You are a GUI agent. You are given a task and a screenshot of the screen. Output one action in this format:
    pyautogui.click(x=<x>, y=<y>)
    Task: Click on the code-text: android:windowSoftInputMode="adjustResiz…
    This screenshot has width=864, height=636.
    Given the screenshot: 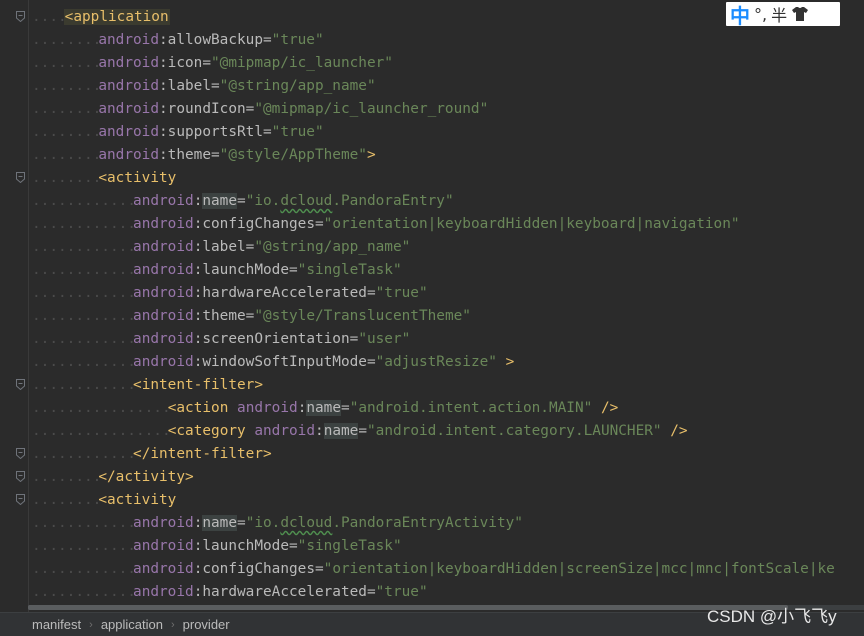 What is the action you would take?
    pyautogui.click(x=323, y=362)
    